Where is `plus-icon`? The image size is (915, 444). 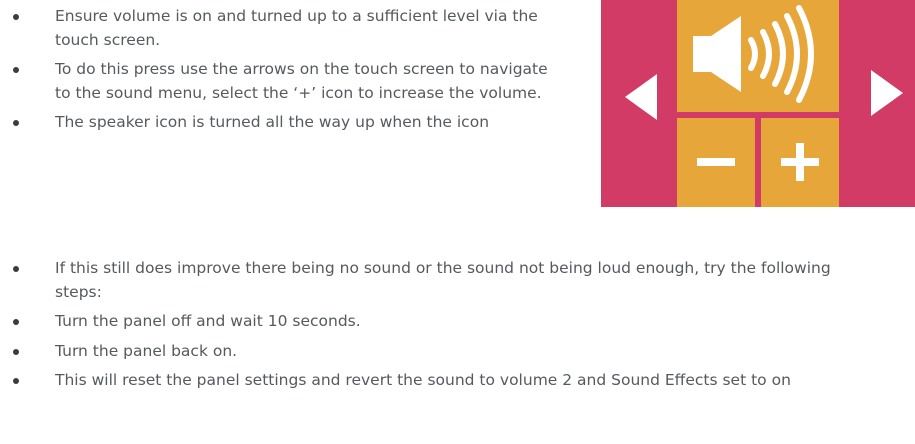
plus-icon is located at coordinates (800, 162).